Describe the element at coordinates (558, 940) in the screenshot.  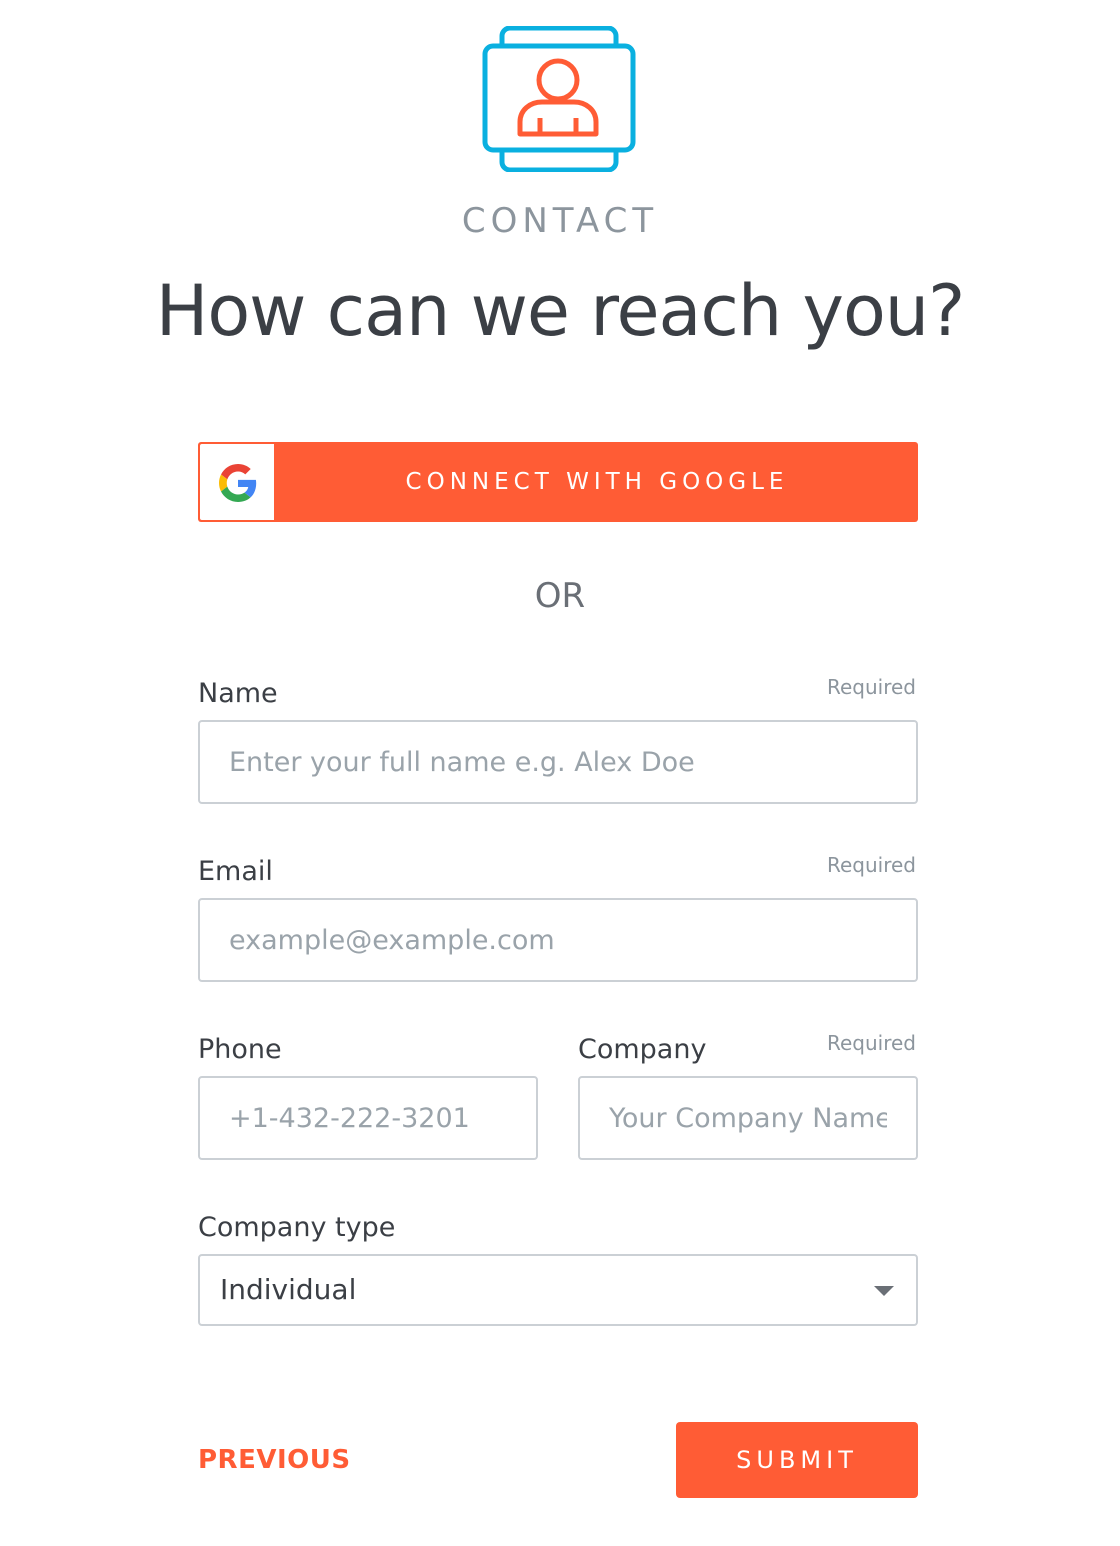
I see `email-input` at that location.